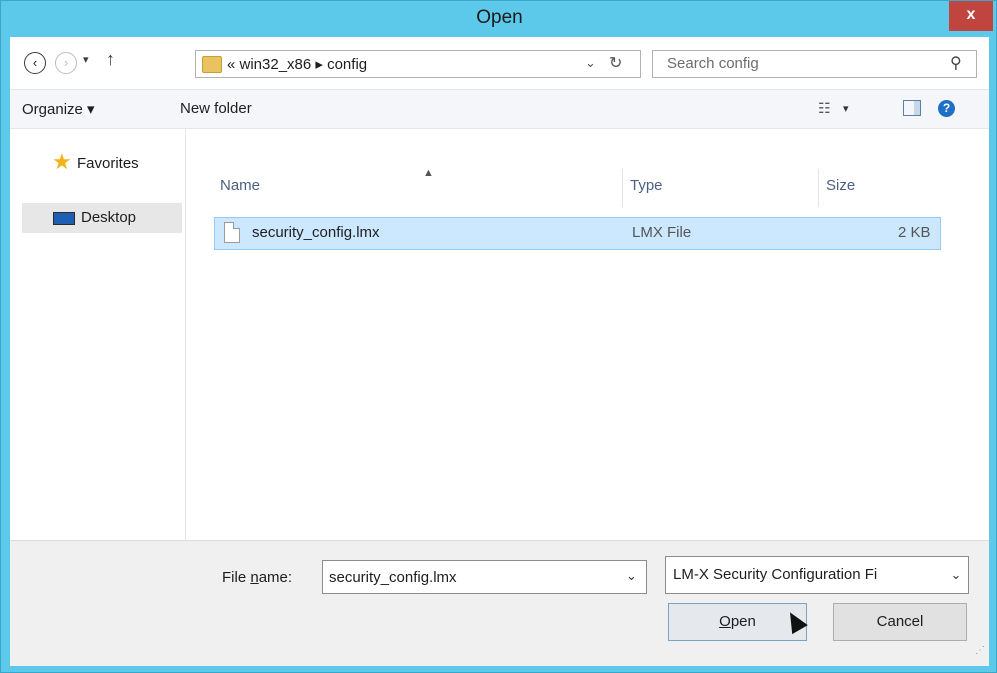  Describe the element at coordinates (814, 64) in the screenshot. I see `search-box: Search config ⚲` at that location.